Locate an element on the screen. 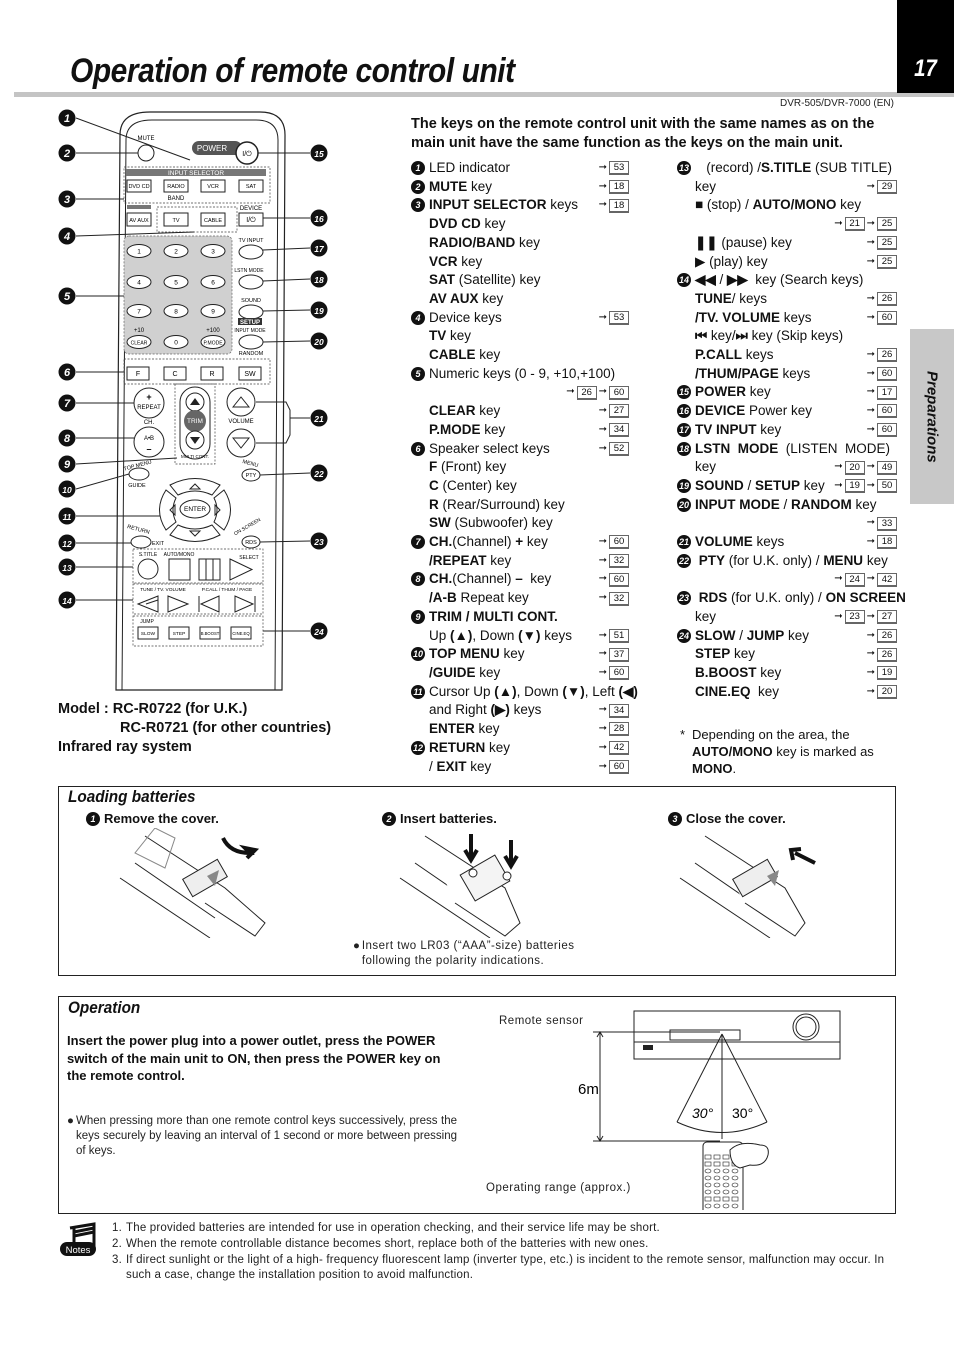  page-reference-book-icon: 17 is located at coordinates (887, 392).